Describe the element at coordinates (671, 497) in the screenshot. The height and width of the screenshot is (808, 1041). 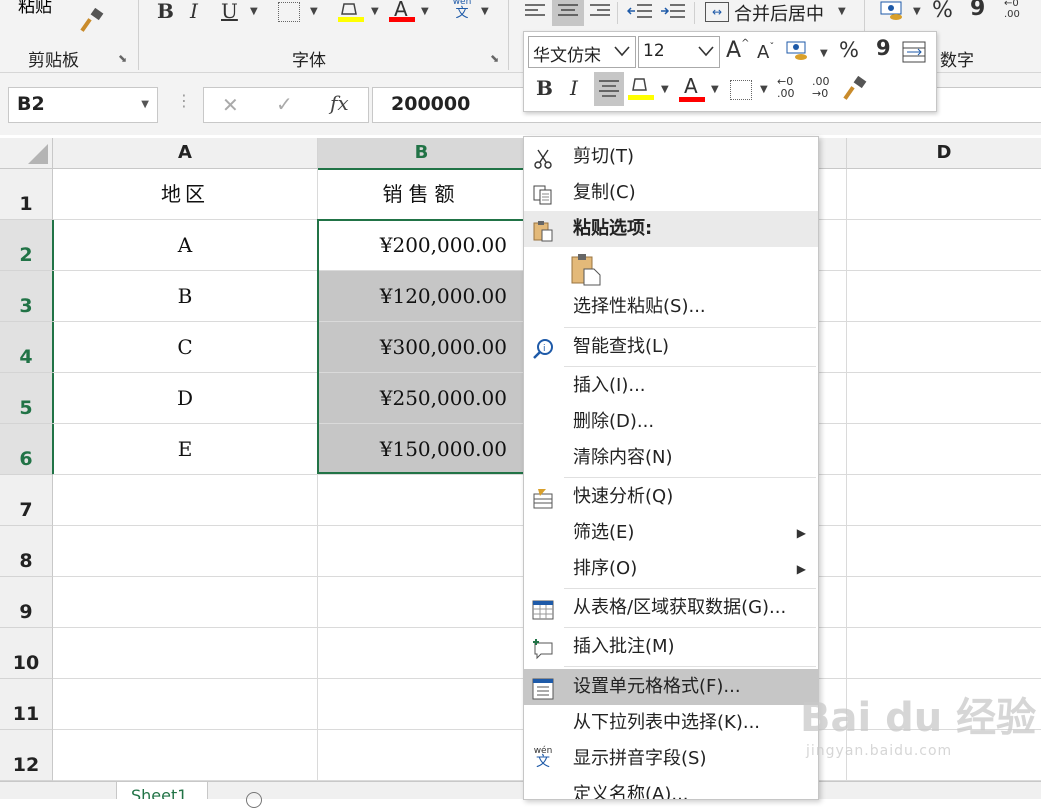
I see `menu-item-quick-analysis: 快速分析(Q)` at that location.